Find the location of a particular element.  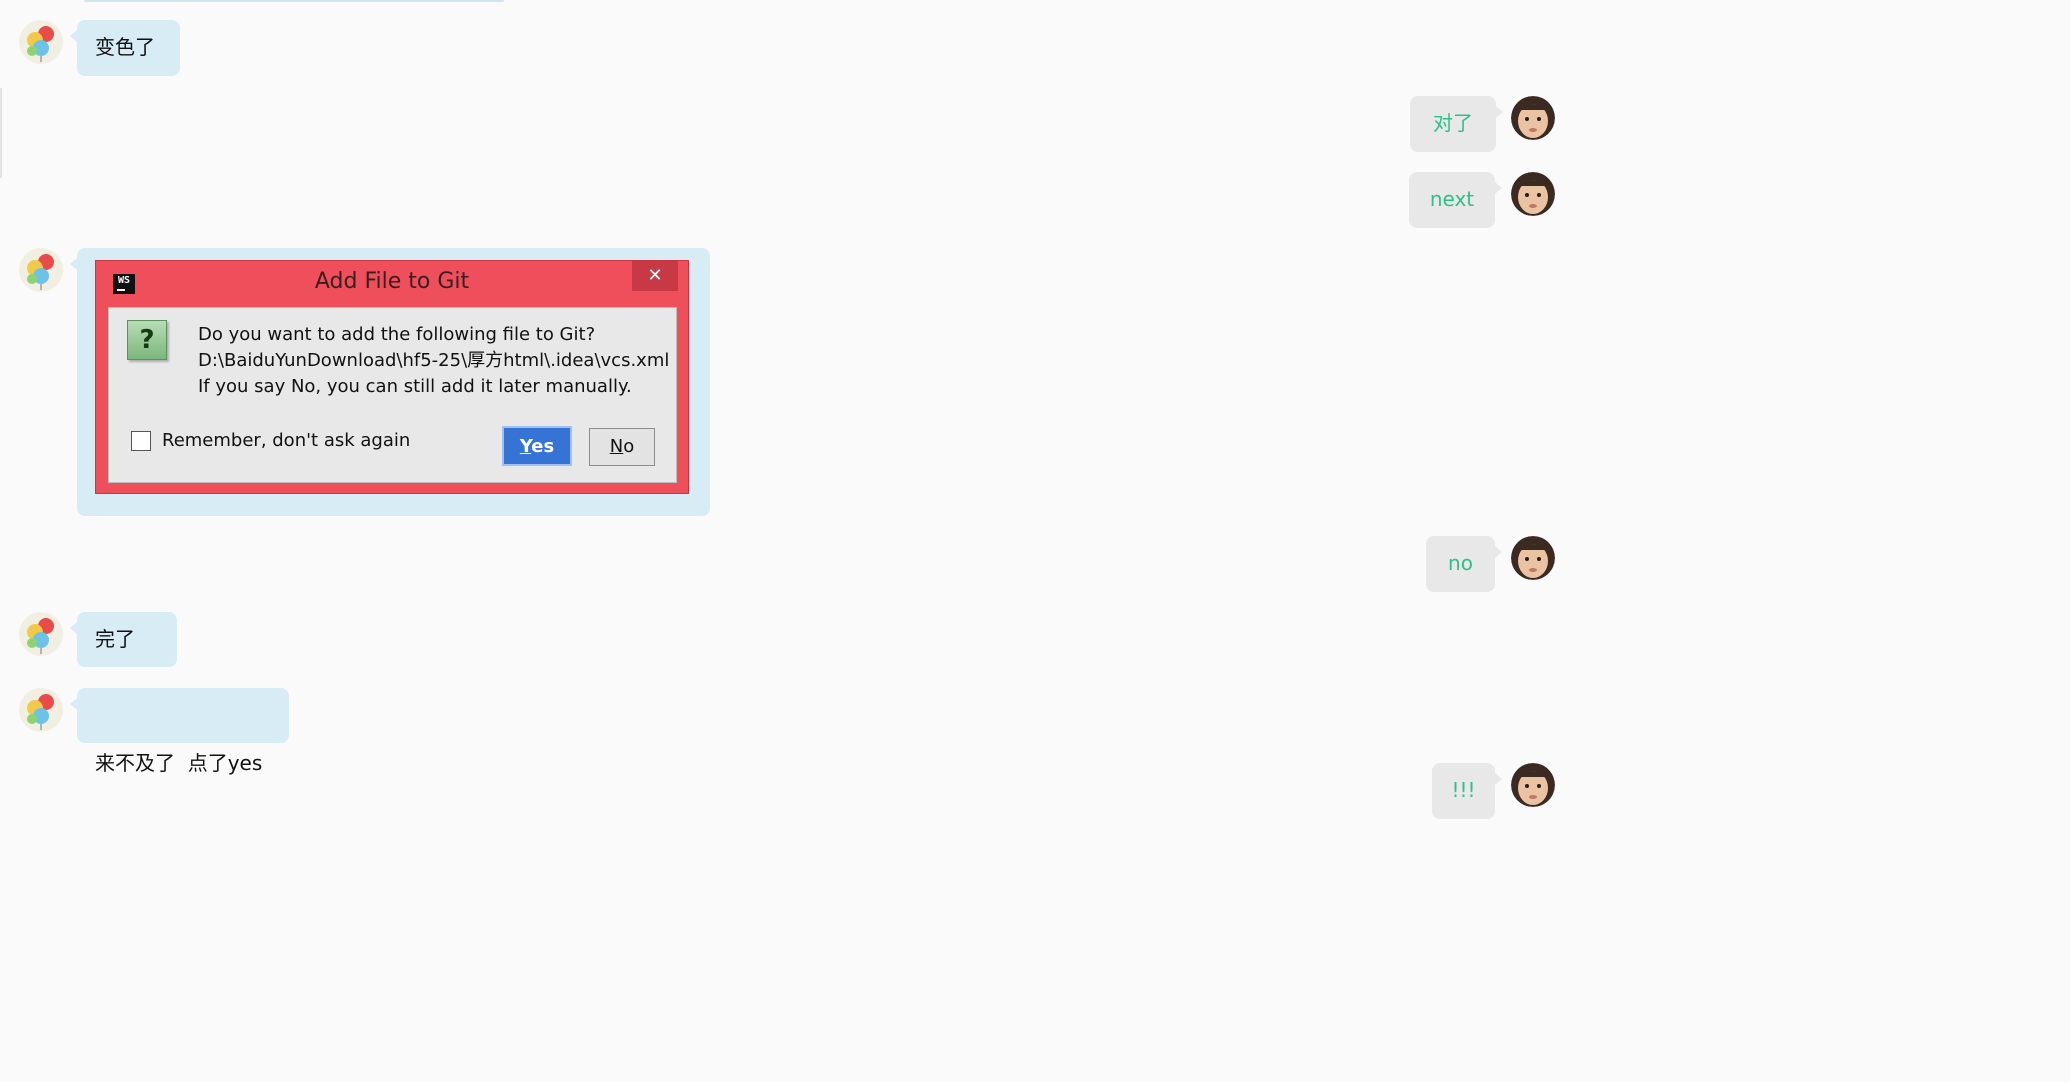

dialog-title: Add File to Git is located at coordinates (392, 281).